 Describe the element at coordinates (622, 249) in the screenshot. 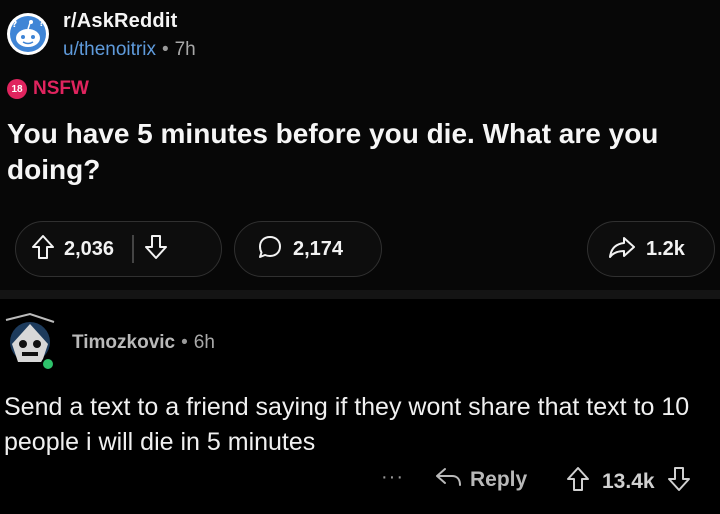

I see `share-icon` at that location.